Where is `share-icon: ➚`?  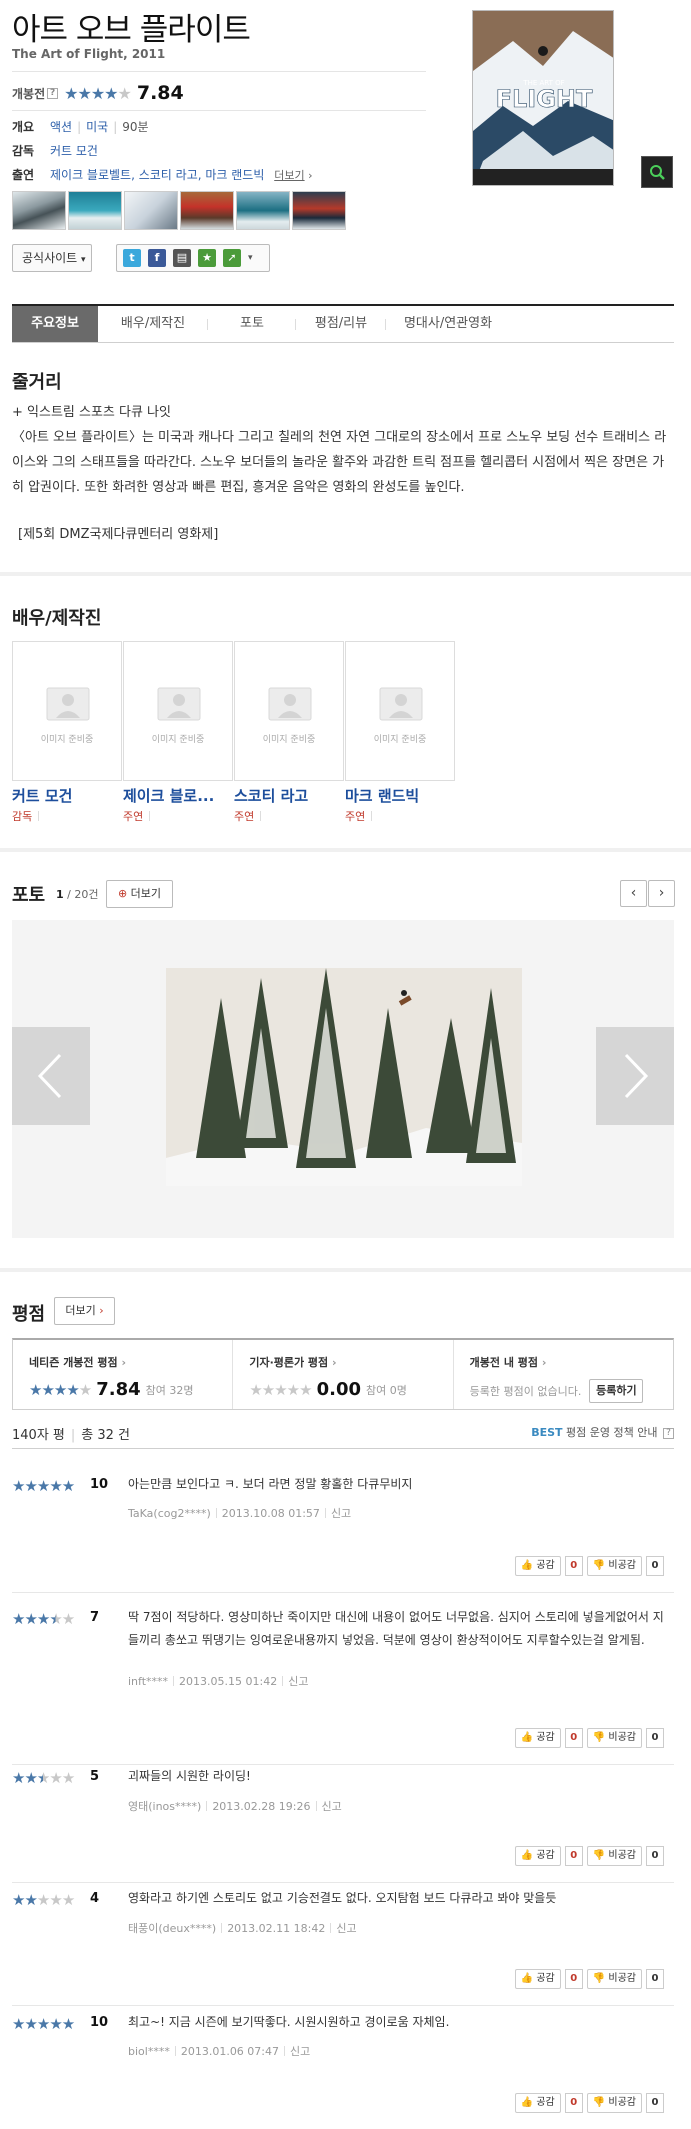
share-icon: ➚ is located at coordinates (232, 258).